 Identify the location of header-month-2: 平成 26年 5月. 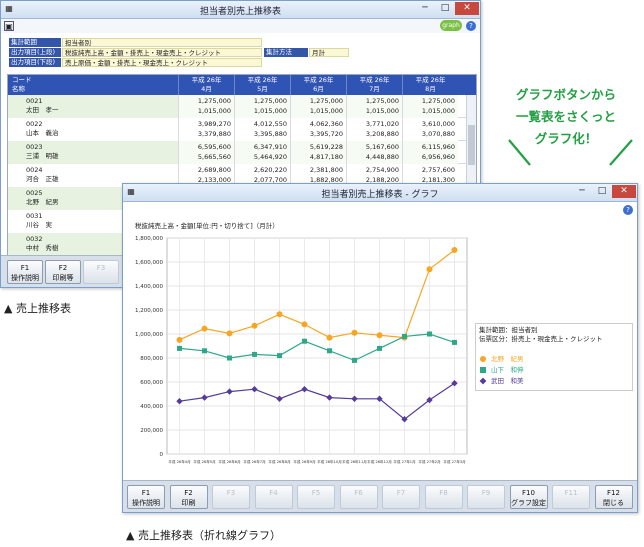
(262, 85).